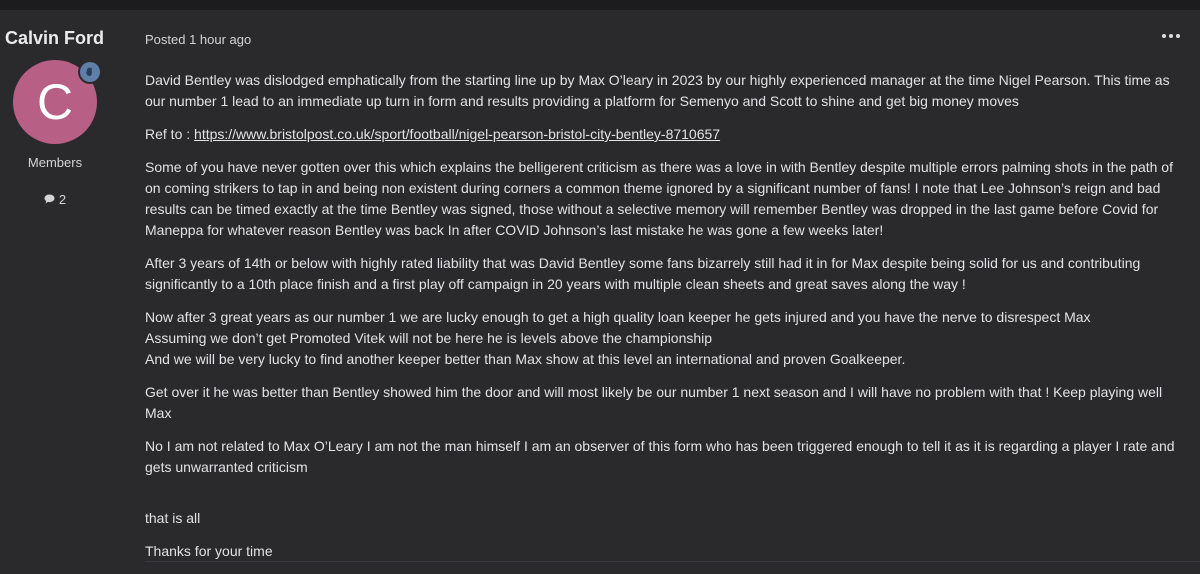  I want to click on post-count: 2, so click(55, 199).